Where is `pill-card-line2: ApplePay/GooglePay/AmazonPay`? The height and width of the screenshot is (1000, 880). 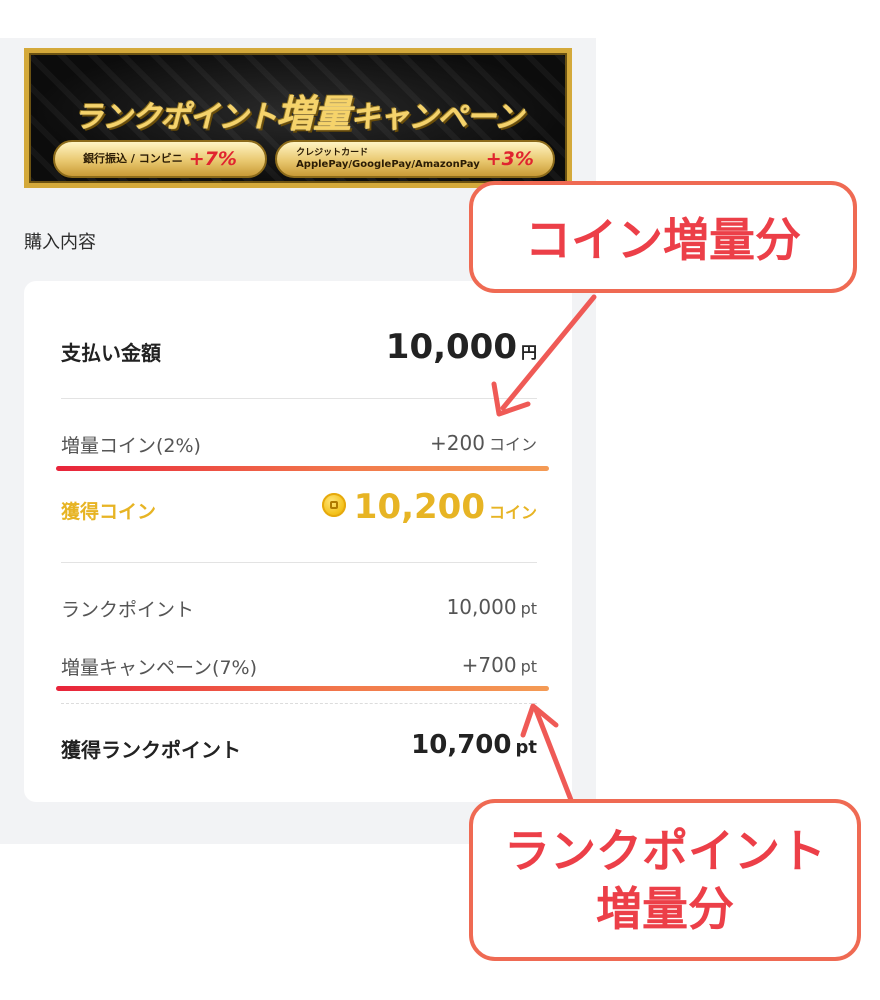
pill-card-line2: ApplePay/GooglePay/AmazonPay is located at coordinates (388, 164).